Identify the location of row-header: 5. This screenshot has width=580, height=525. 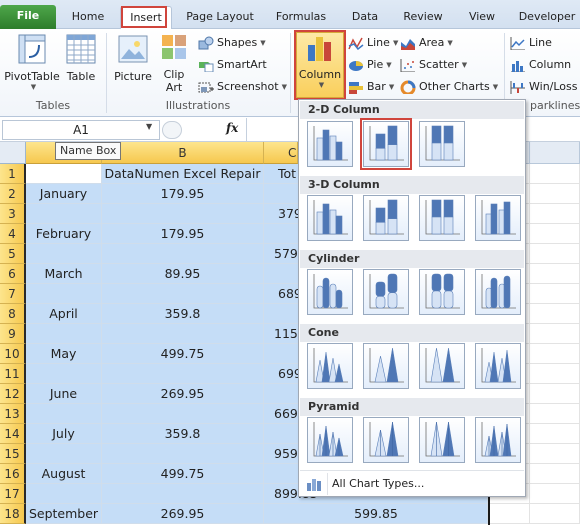
(13, 254).